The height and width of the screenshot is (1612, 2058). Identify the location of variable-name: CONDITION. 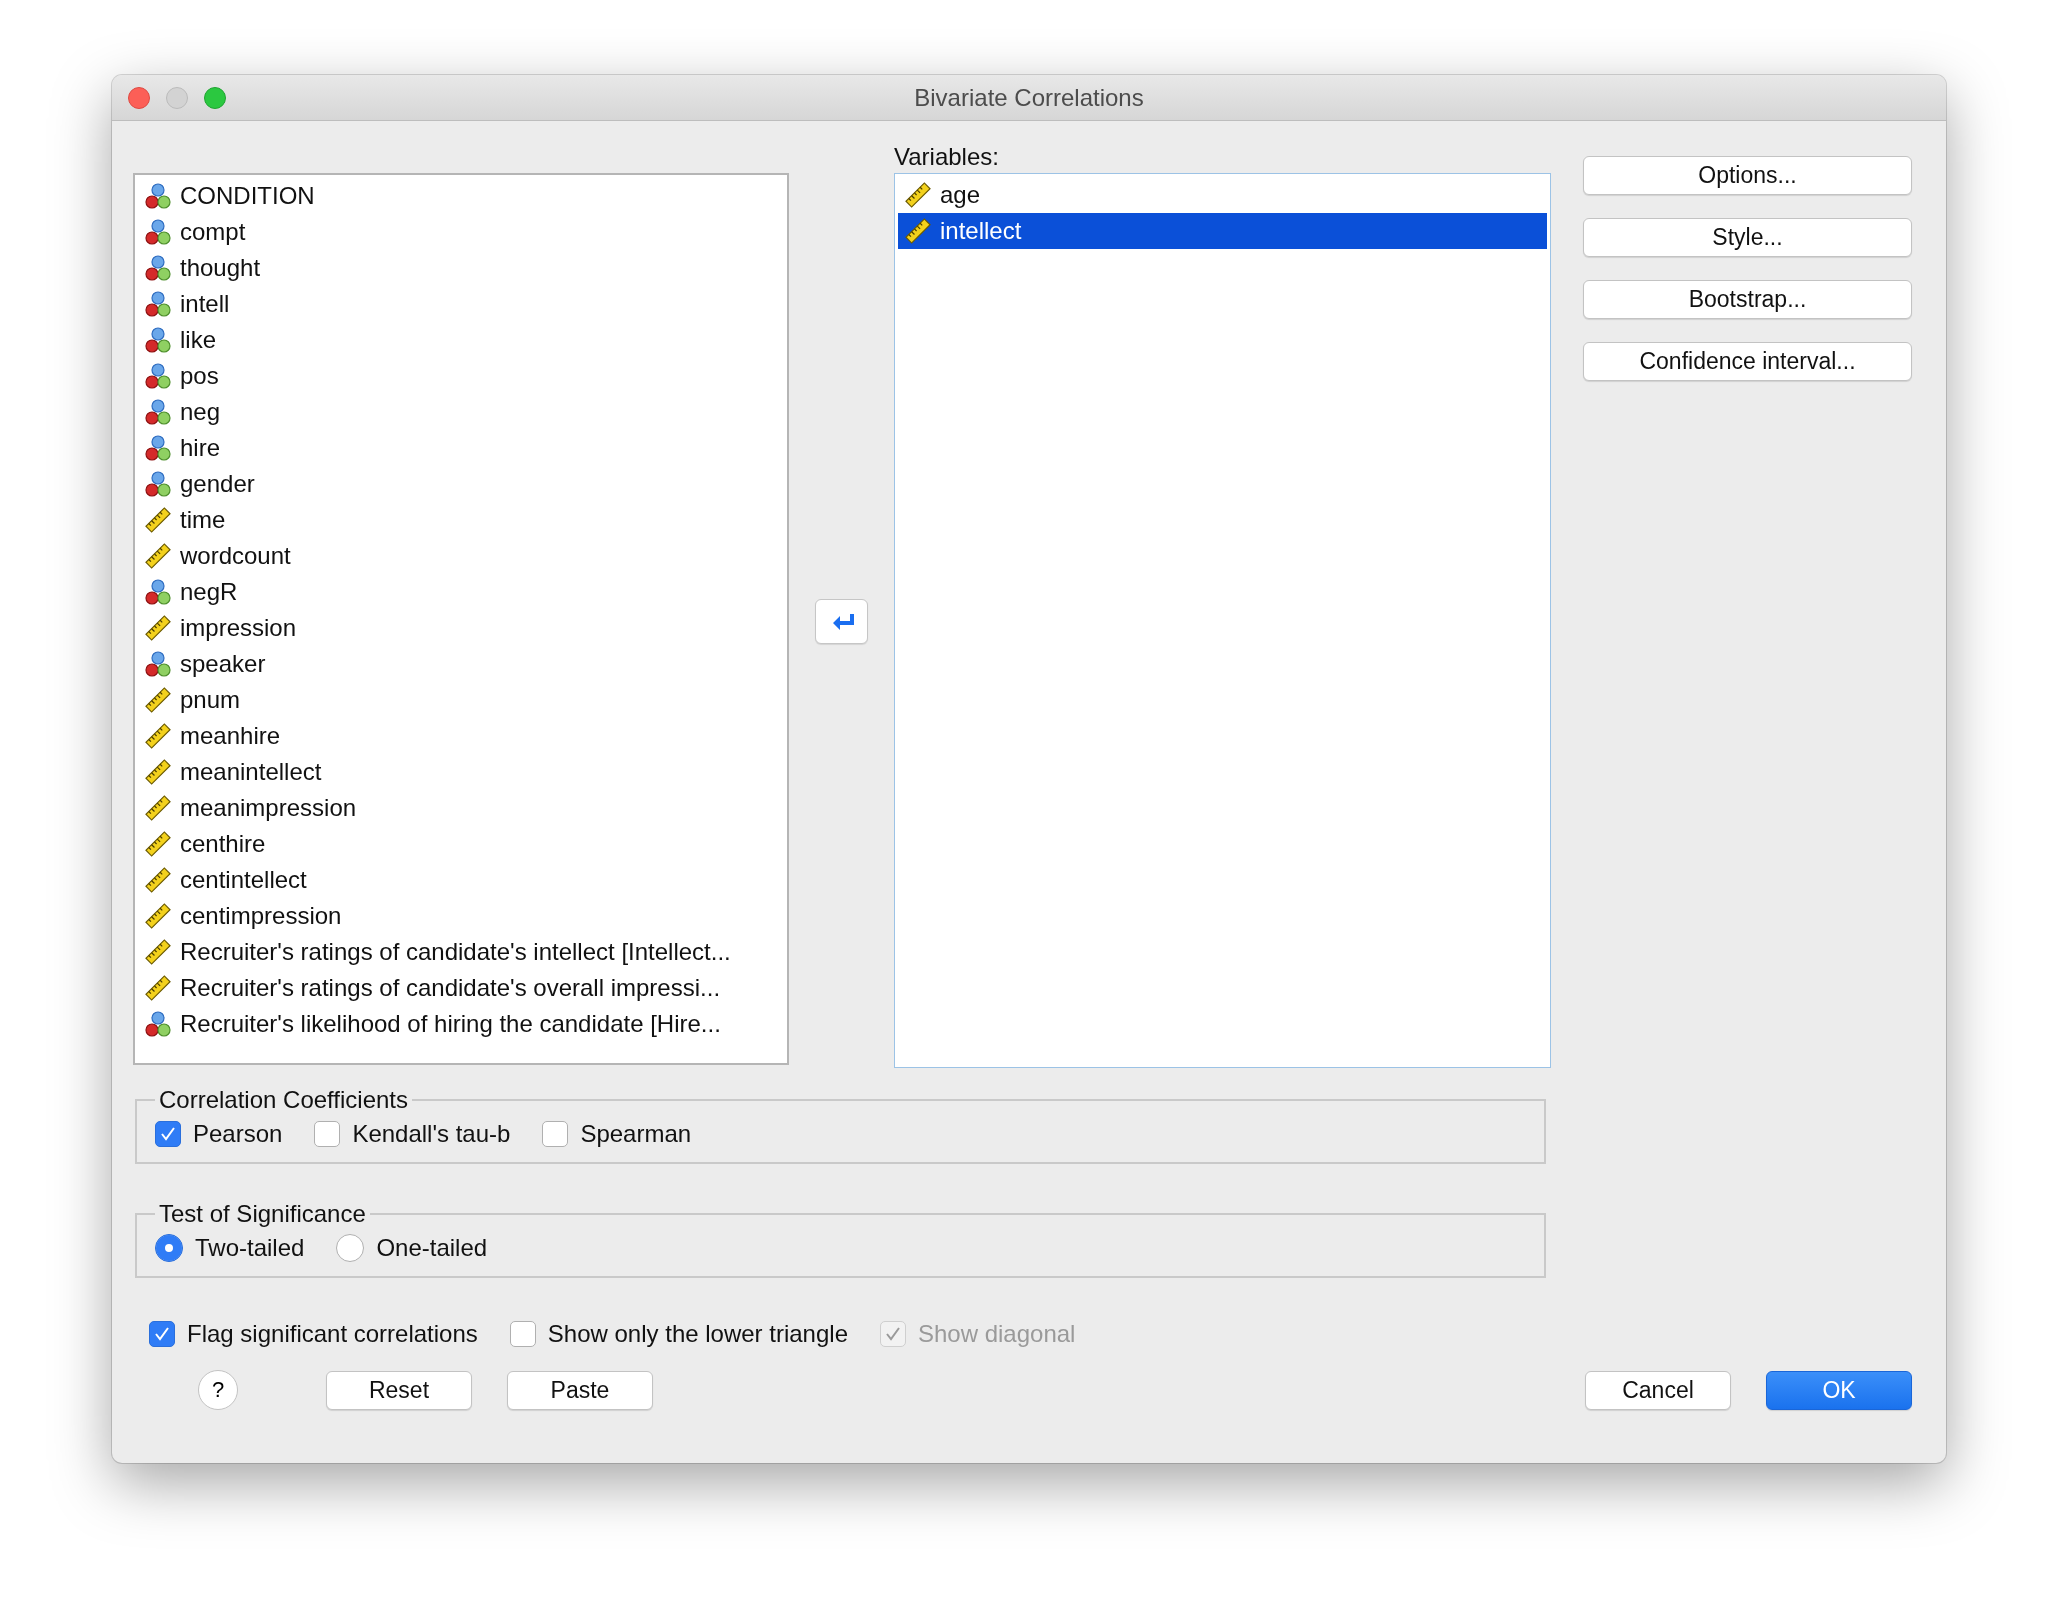
(247, 196).